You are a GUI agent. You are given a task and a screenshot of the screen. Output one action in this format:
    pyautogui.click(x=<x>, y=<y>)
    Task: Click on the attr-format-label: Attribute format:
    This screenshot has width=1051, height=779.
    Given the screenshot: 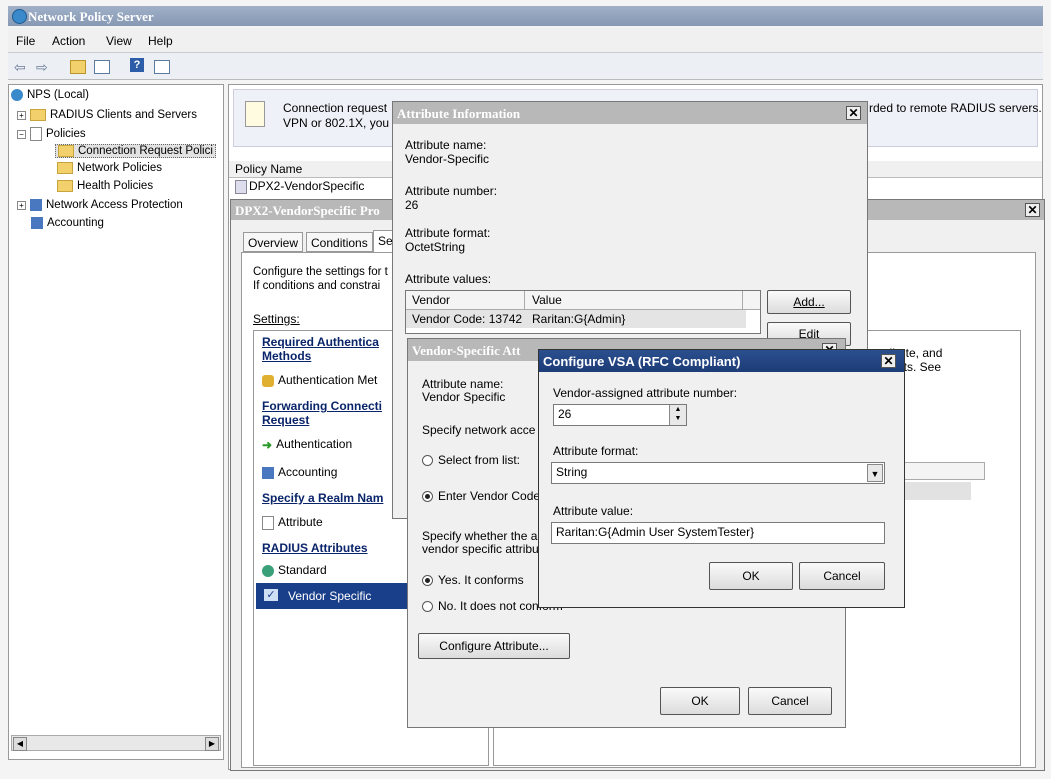 What is the action you would take?
    pyautogui.click(x=448, y=233)
    